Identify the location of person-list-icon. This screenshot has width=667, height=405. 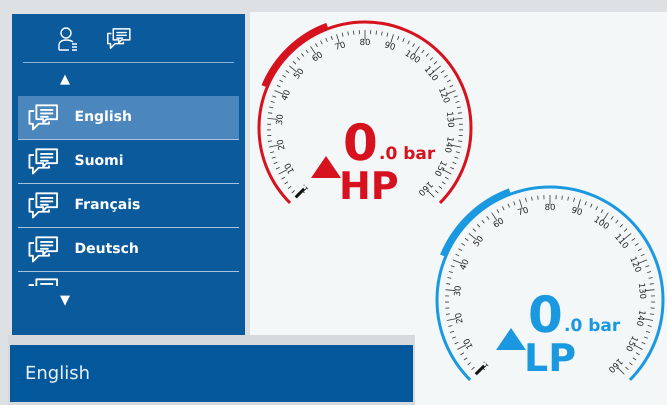
(68, 39).